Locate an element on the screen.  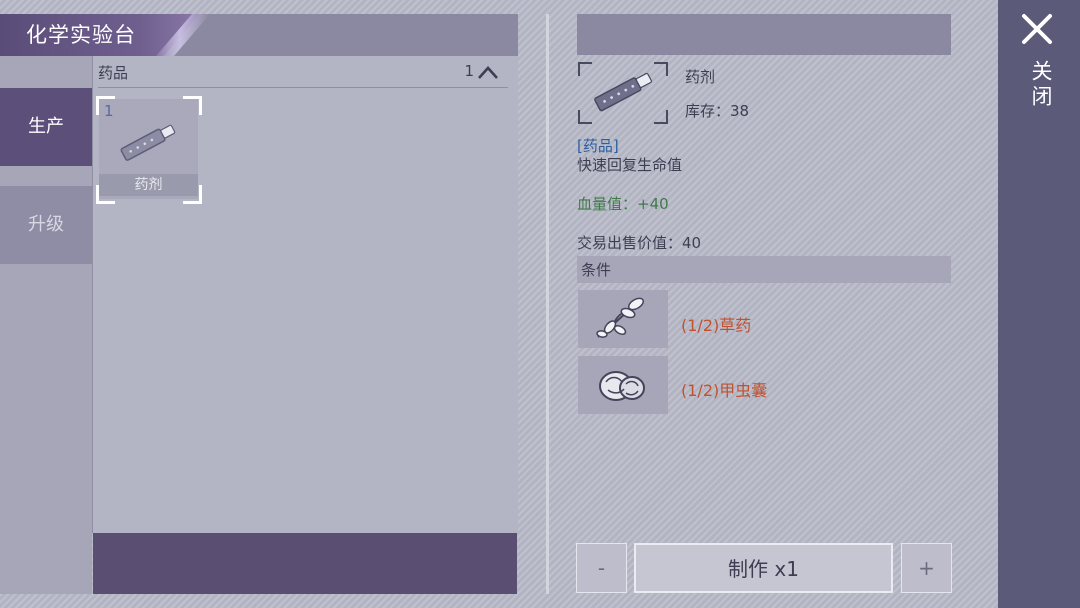
detail-category: [药品] is located at coordinates (598, 146).